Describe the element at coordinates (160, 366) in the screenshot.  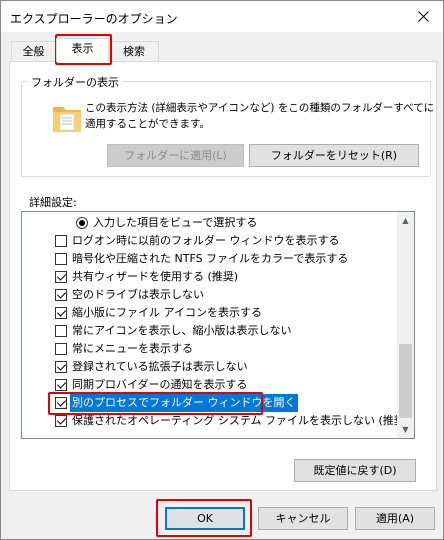
I see `list-item-label: 登録されている拡張子は表示しない` at that location.